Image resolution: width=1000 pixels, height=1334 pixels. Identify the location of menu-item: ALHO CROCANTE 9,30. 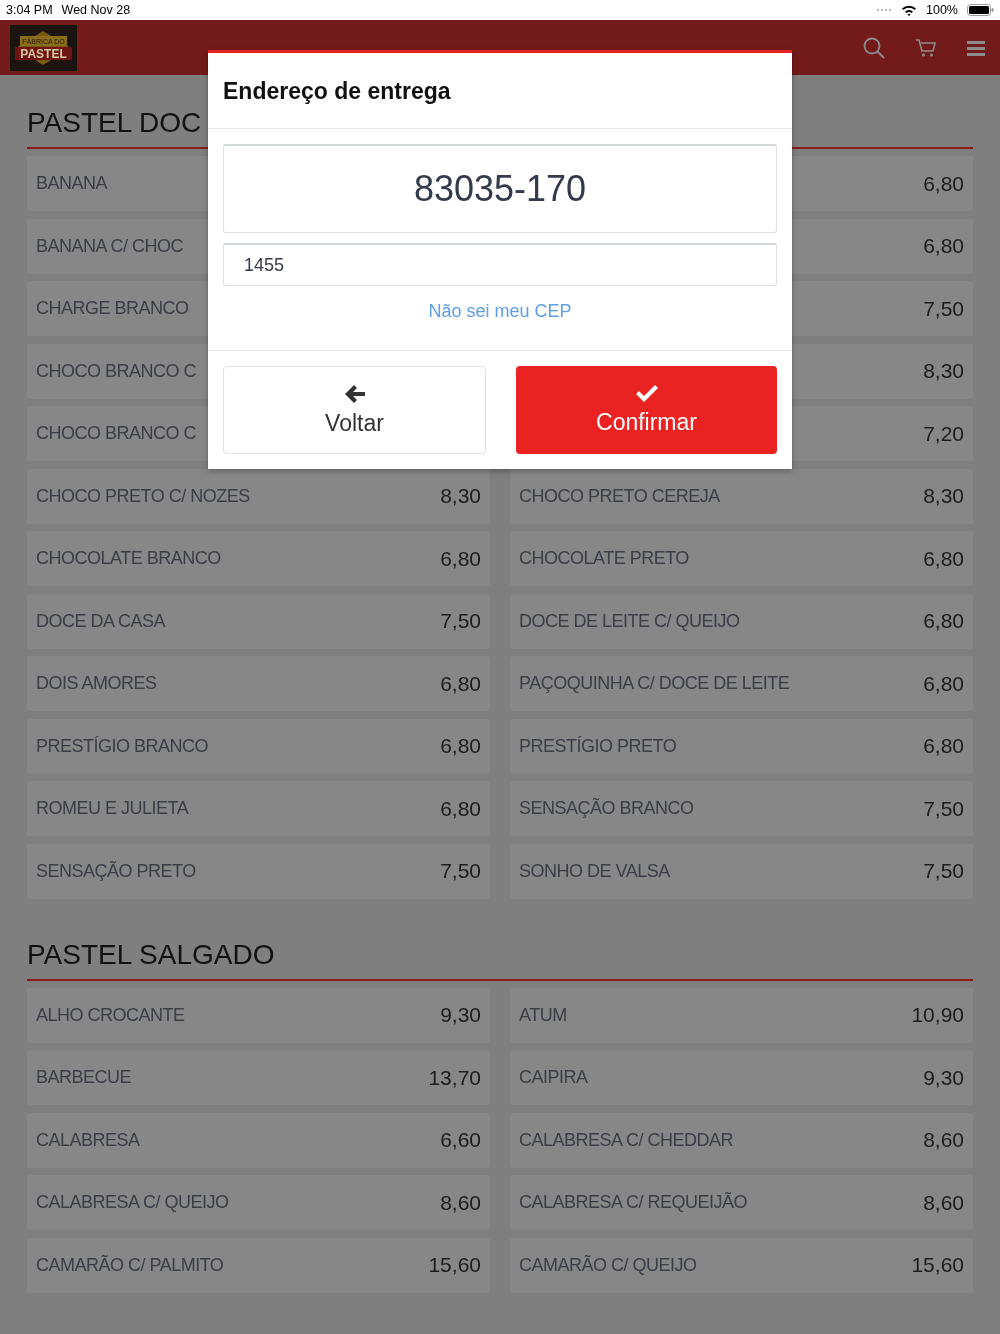
(258, 1015).